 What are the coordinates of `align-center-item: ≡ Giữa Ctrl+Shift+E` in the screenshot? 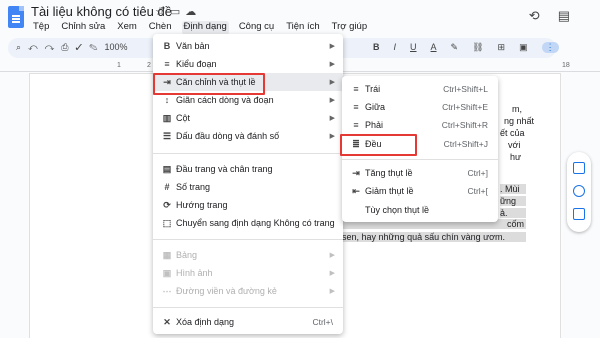 It's located at (420, 107).